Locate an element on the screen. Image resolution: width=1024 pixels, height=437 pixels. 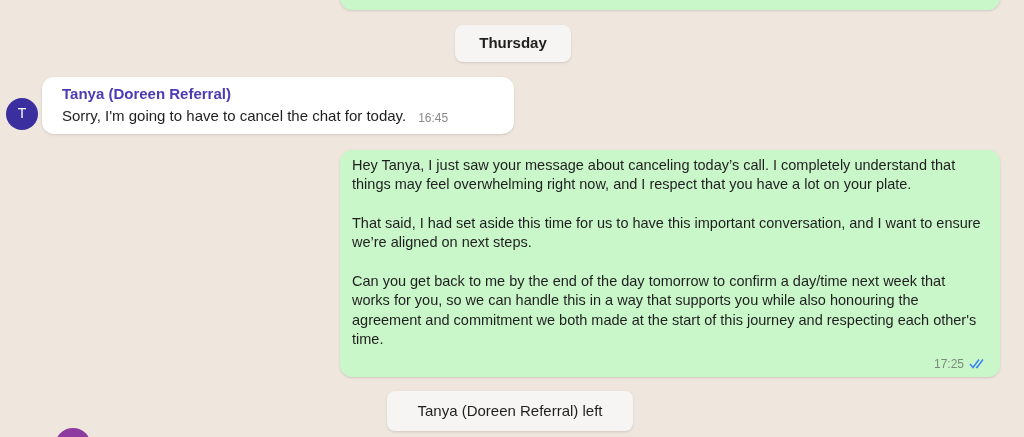
message-paragraph: Hey Tanya, I just saw your message about canceling today’s call. I completely understand that things may feel overwhelming right now, and I respect that you have a lot on your plate. is located at coordinates (654, 174).